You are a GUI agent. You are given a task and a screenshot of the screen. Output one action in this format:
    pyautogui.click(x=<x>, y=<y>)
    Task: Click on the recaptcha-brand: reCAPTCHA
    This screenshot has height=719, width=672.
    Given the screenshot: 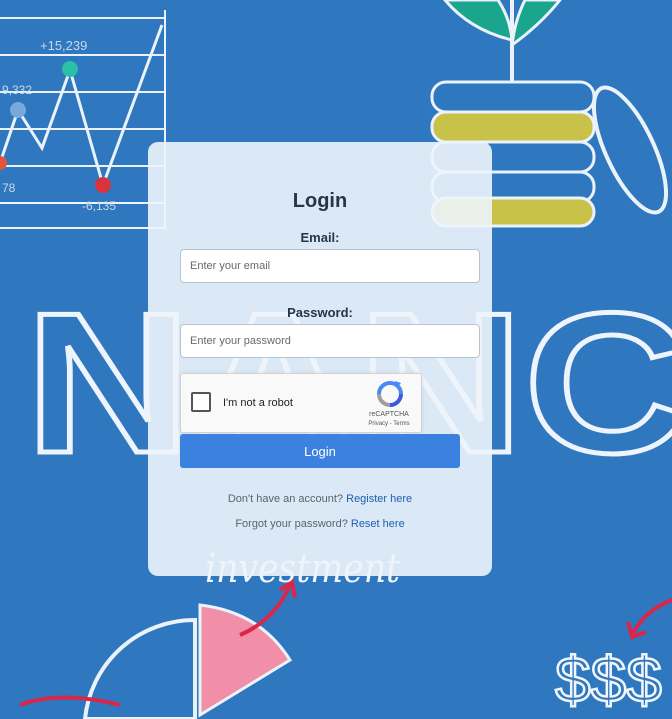 What is the action you would take?
    pyautogui.click(x=389, y=414)
    